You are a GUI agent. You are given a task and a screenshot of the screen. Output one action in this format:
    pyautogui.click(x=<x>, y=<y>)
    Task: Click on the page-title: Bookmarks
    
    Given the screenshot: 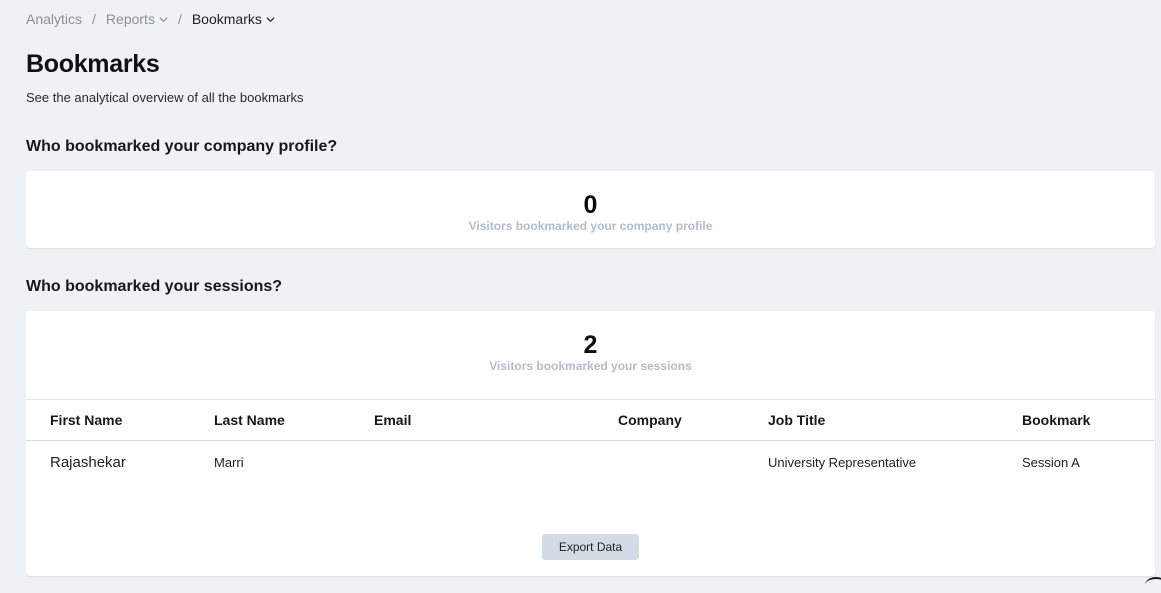 What is the action you would take?
    pyautogui.click(x=93, y=64)
    